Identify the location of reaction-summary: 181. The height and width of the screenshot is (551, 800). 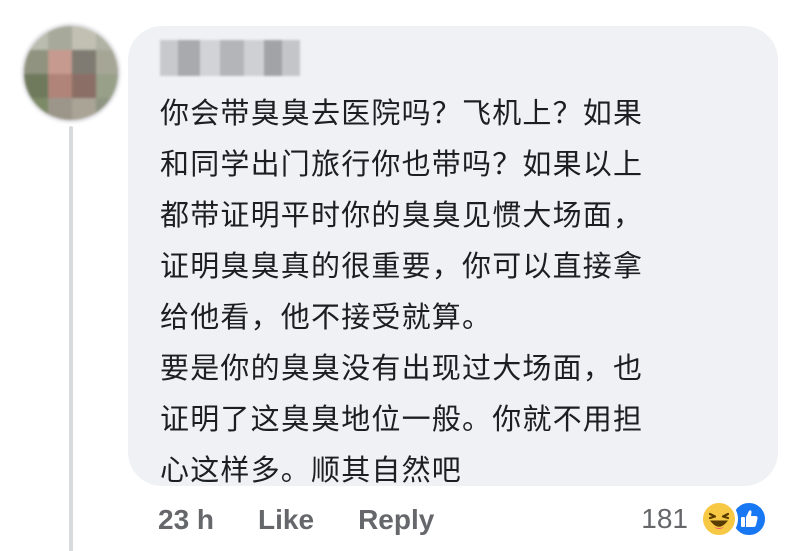
(704, 519).